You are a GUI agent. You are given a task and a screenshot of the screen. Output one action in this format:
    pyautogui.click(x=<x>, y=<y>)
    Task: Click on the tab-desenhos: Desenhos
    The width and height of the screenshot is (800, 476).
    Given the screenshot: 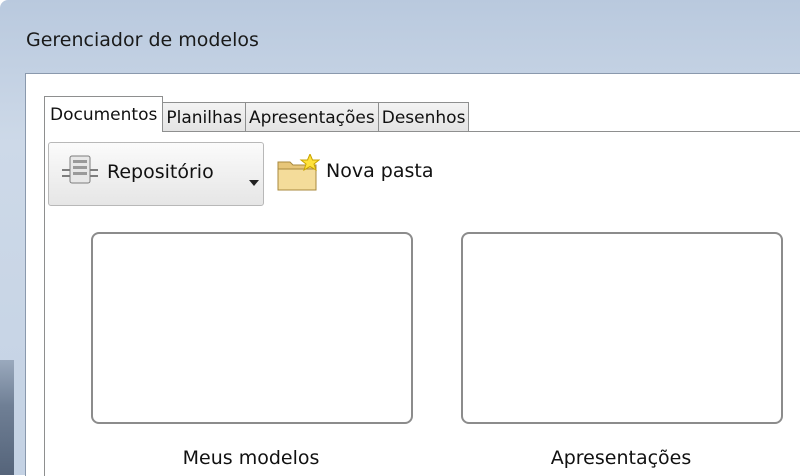 What is the action you would take?
    pyautogui.click(x=424, y=117)
    